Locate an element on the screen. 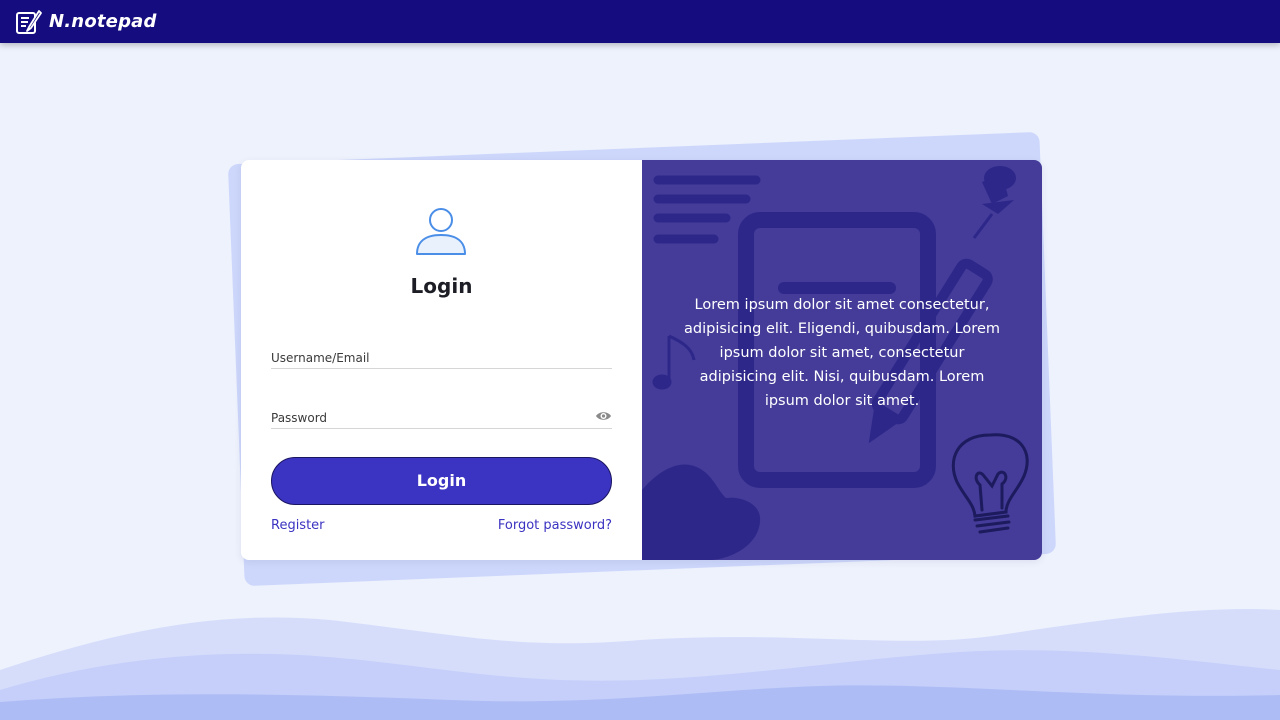 The image size is (1280, 720). eye-icon is located at coordinates (603, 415).